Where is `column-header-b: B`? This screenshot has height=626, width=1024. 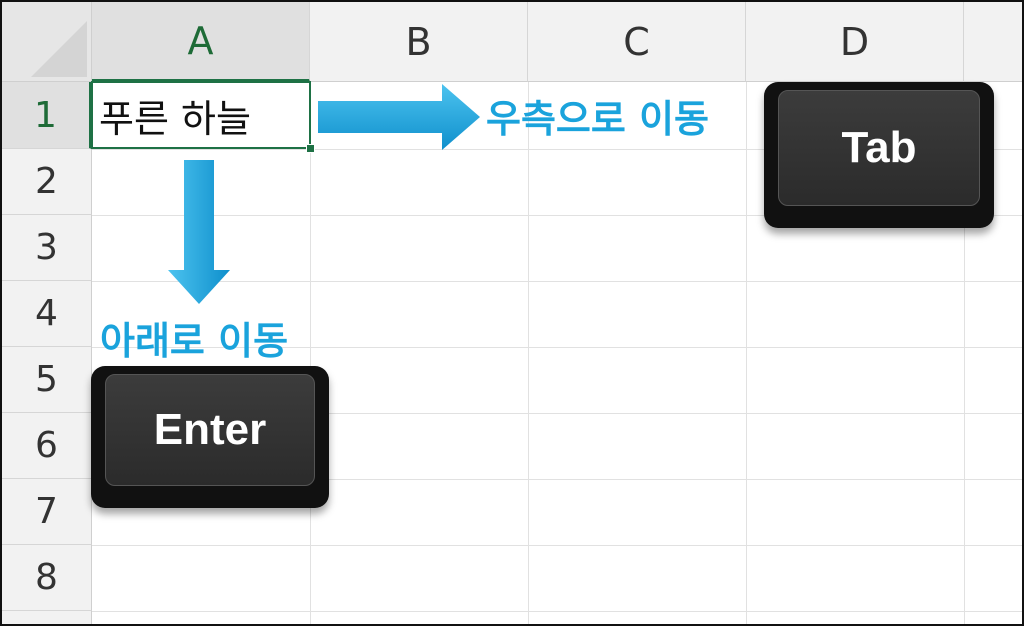 column-header-b: B is located at coordinates (419, 42).